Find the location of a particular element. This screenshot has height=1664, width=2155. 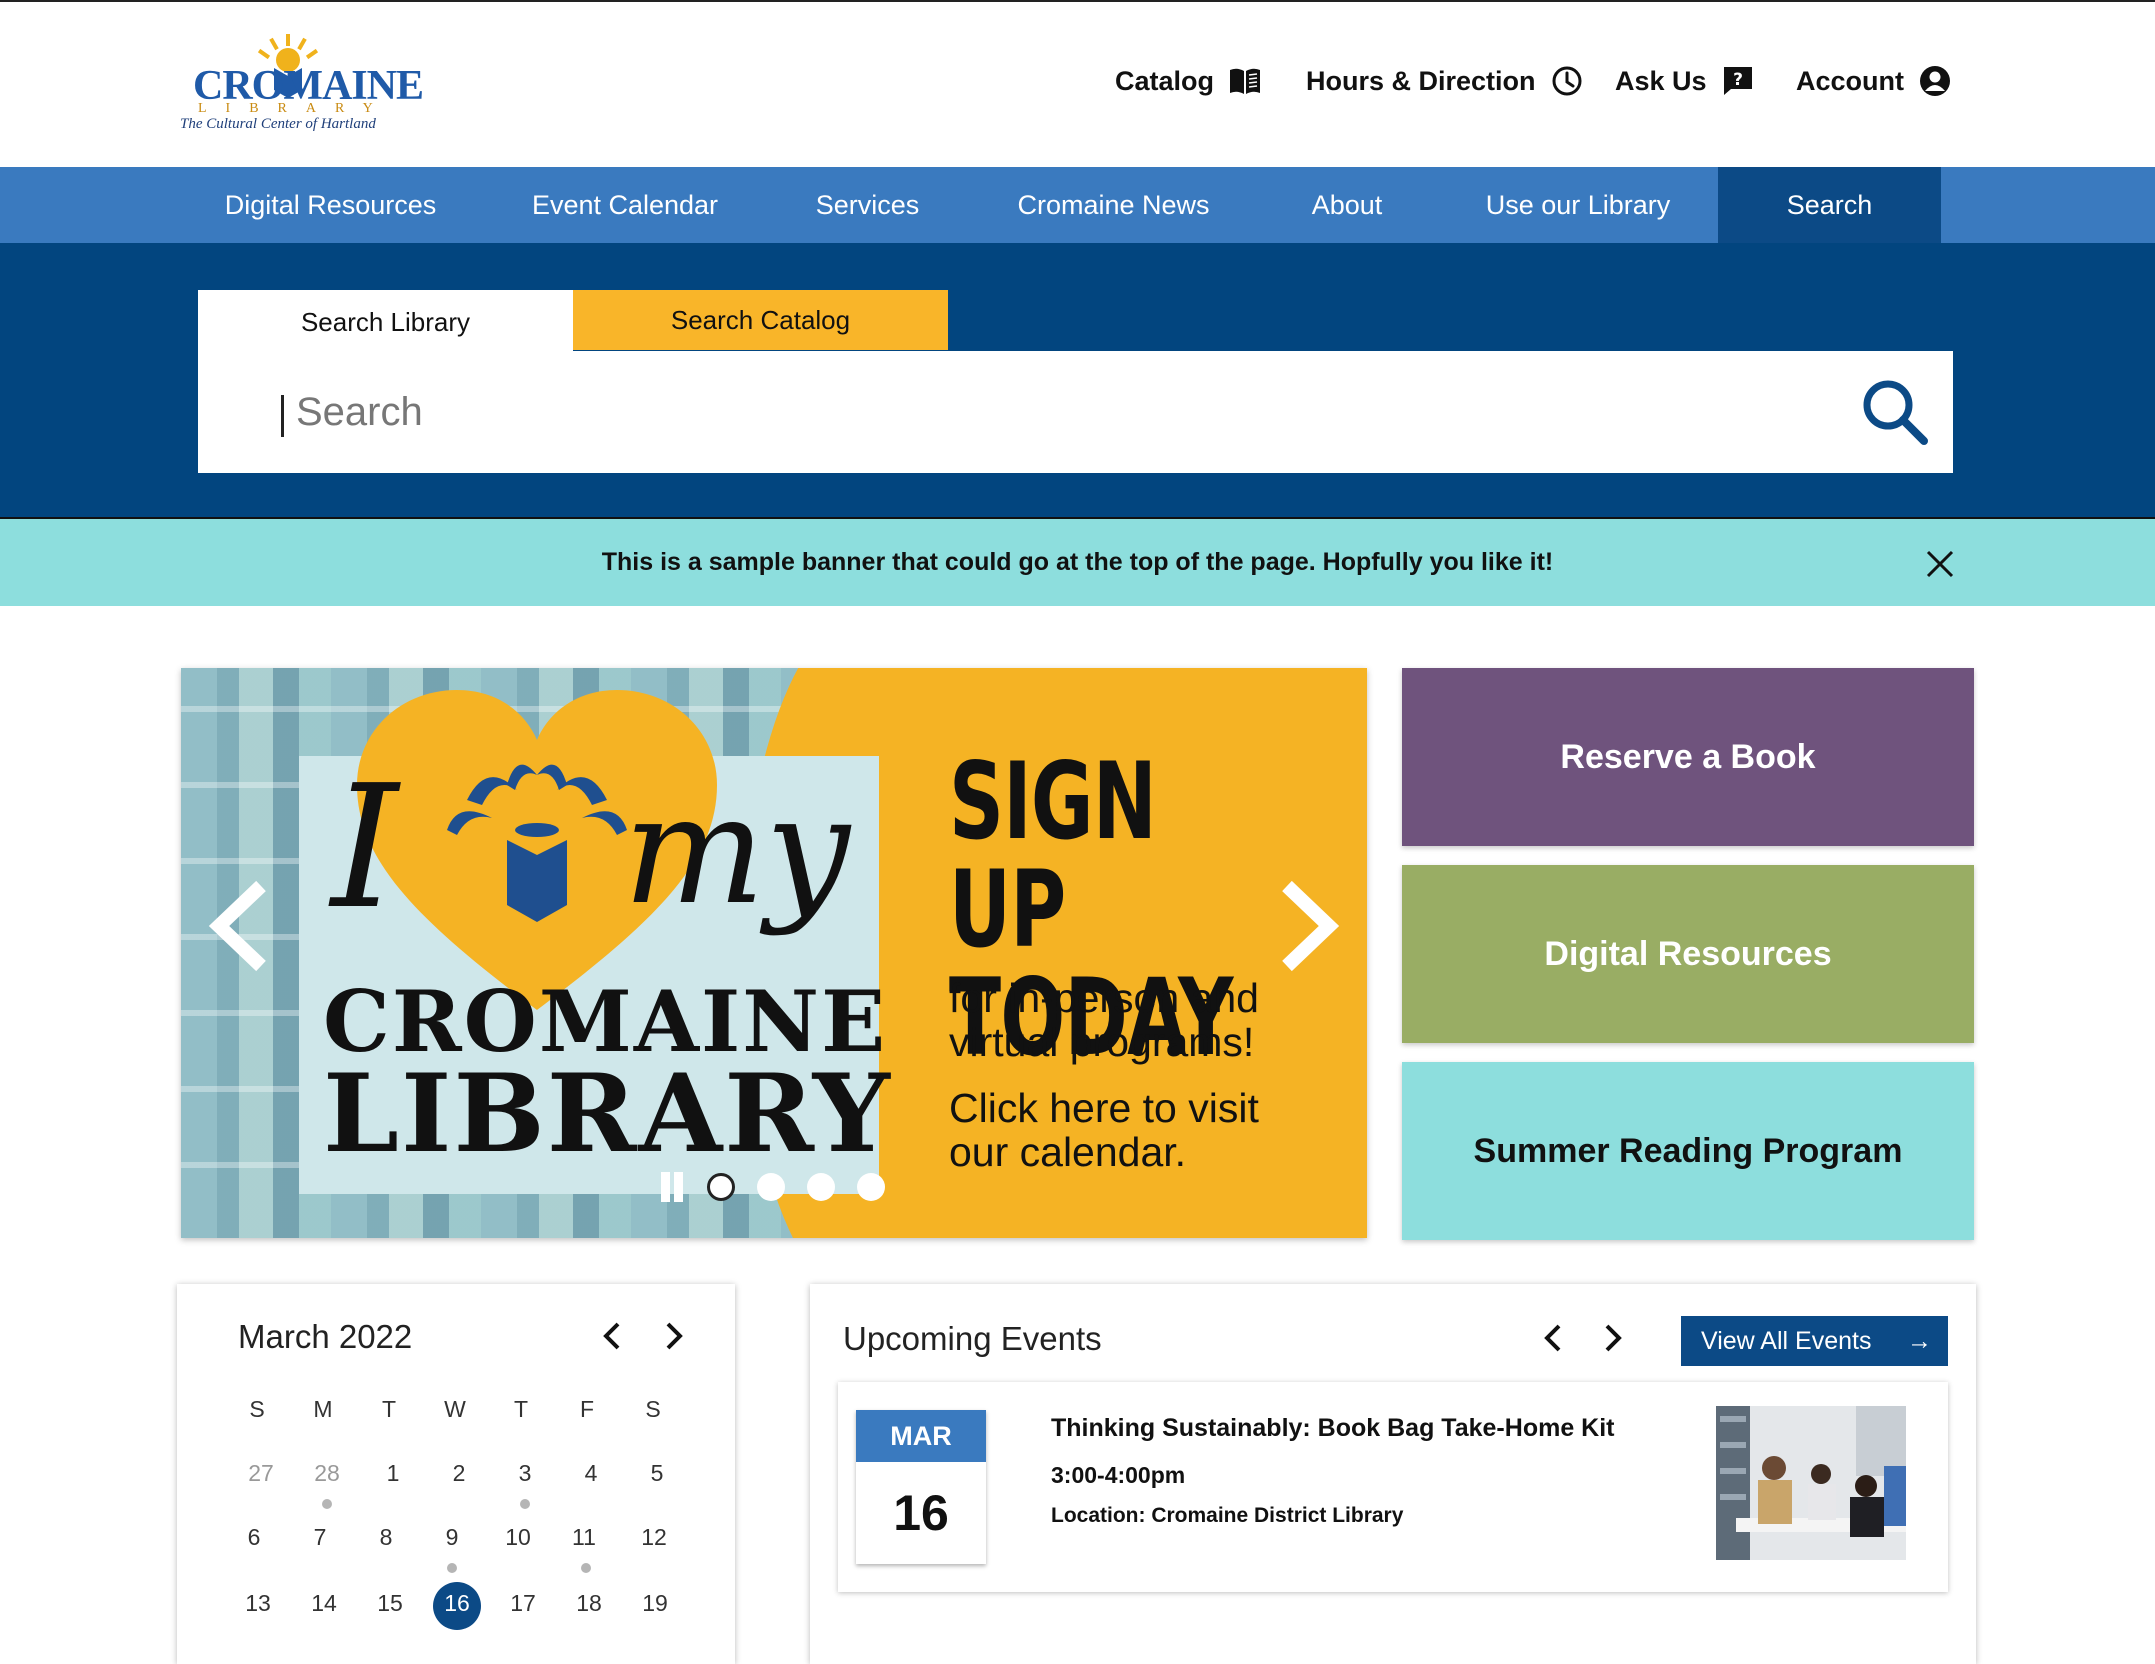

summer-reading-button: Summer Reading Program is located at coordinates (1688, 1151).